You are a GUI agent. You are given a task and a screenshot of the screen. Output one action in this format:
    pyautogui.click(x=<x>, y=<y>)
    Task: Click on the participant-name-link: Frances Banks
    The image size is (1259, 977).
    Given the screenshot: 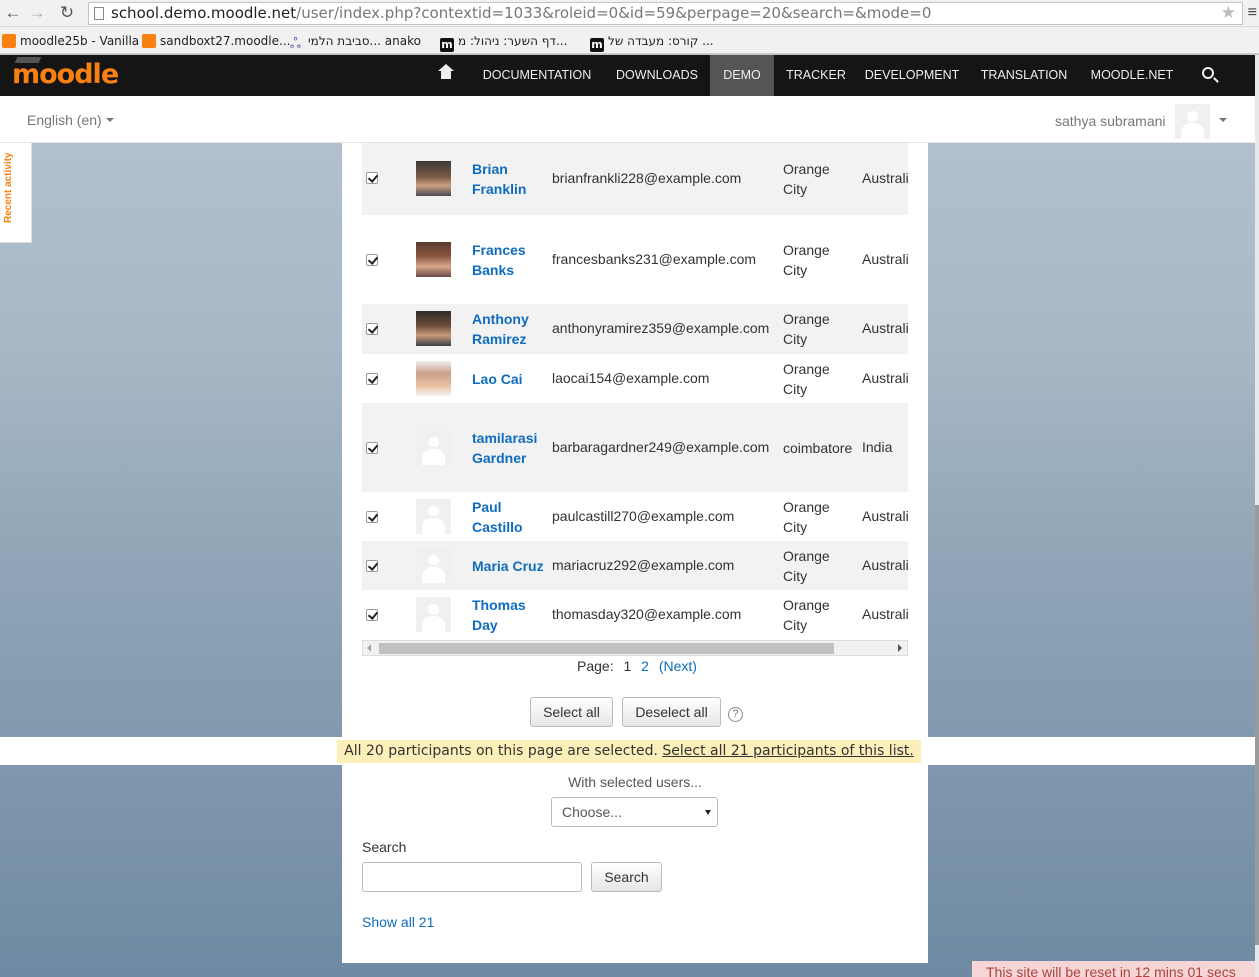 What is the action you would take?
    pyautogui.click(x=510, y=260)
    